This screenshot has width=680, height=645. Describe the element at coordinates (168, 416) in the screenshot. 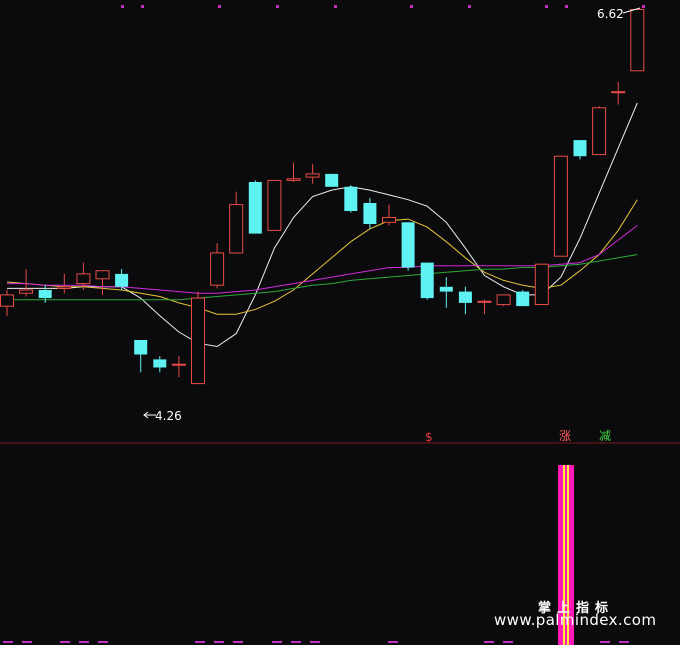

I see `low-price-label: 4.26` at that location.